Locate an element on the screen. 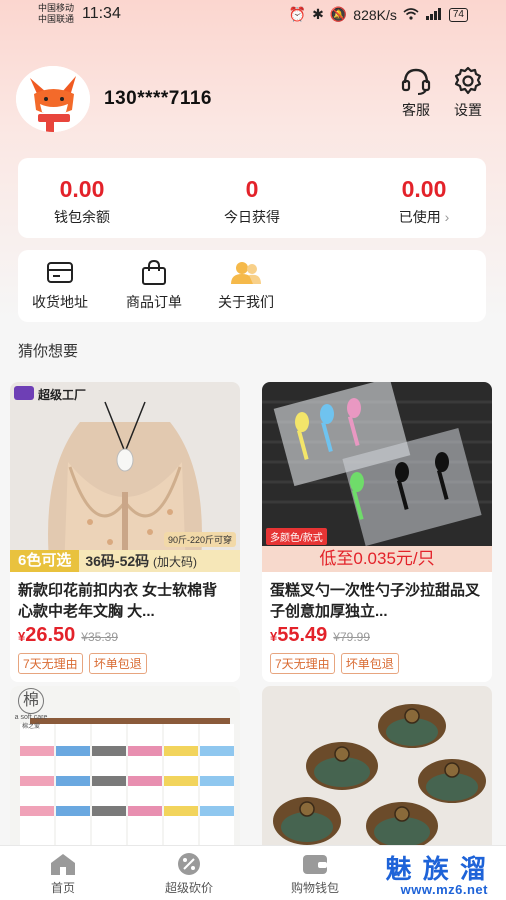 This screenshot has height=900, width=506. used-amount-row: 已使用 › is located at coordinates (424, 217).